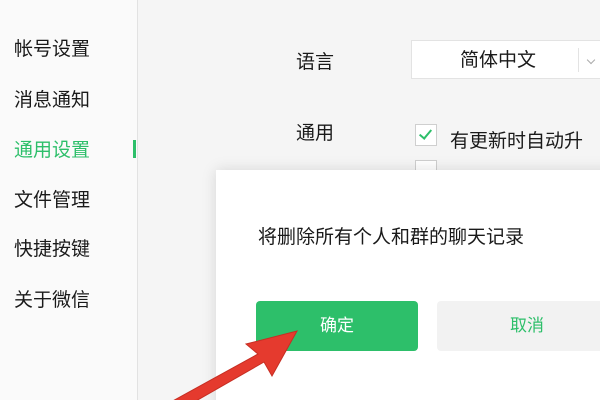  I want to click on confirm-button-label: 确定, so click(337, 325).